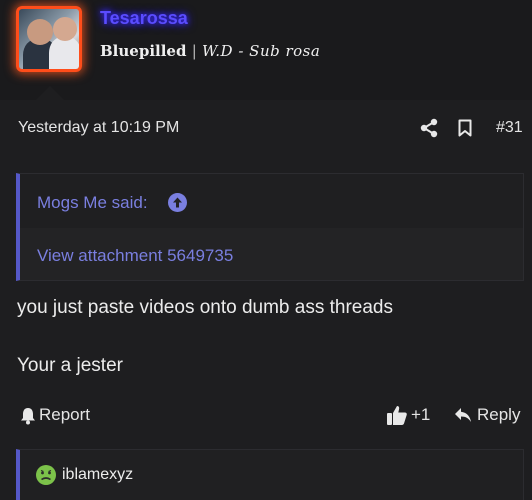 This screenshot has height=500, width=532. What do you see at coordinates (463, 415) in the screenshot?
I see `reply-arrow-icon` at bounding box center [463, 415].